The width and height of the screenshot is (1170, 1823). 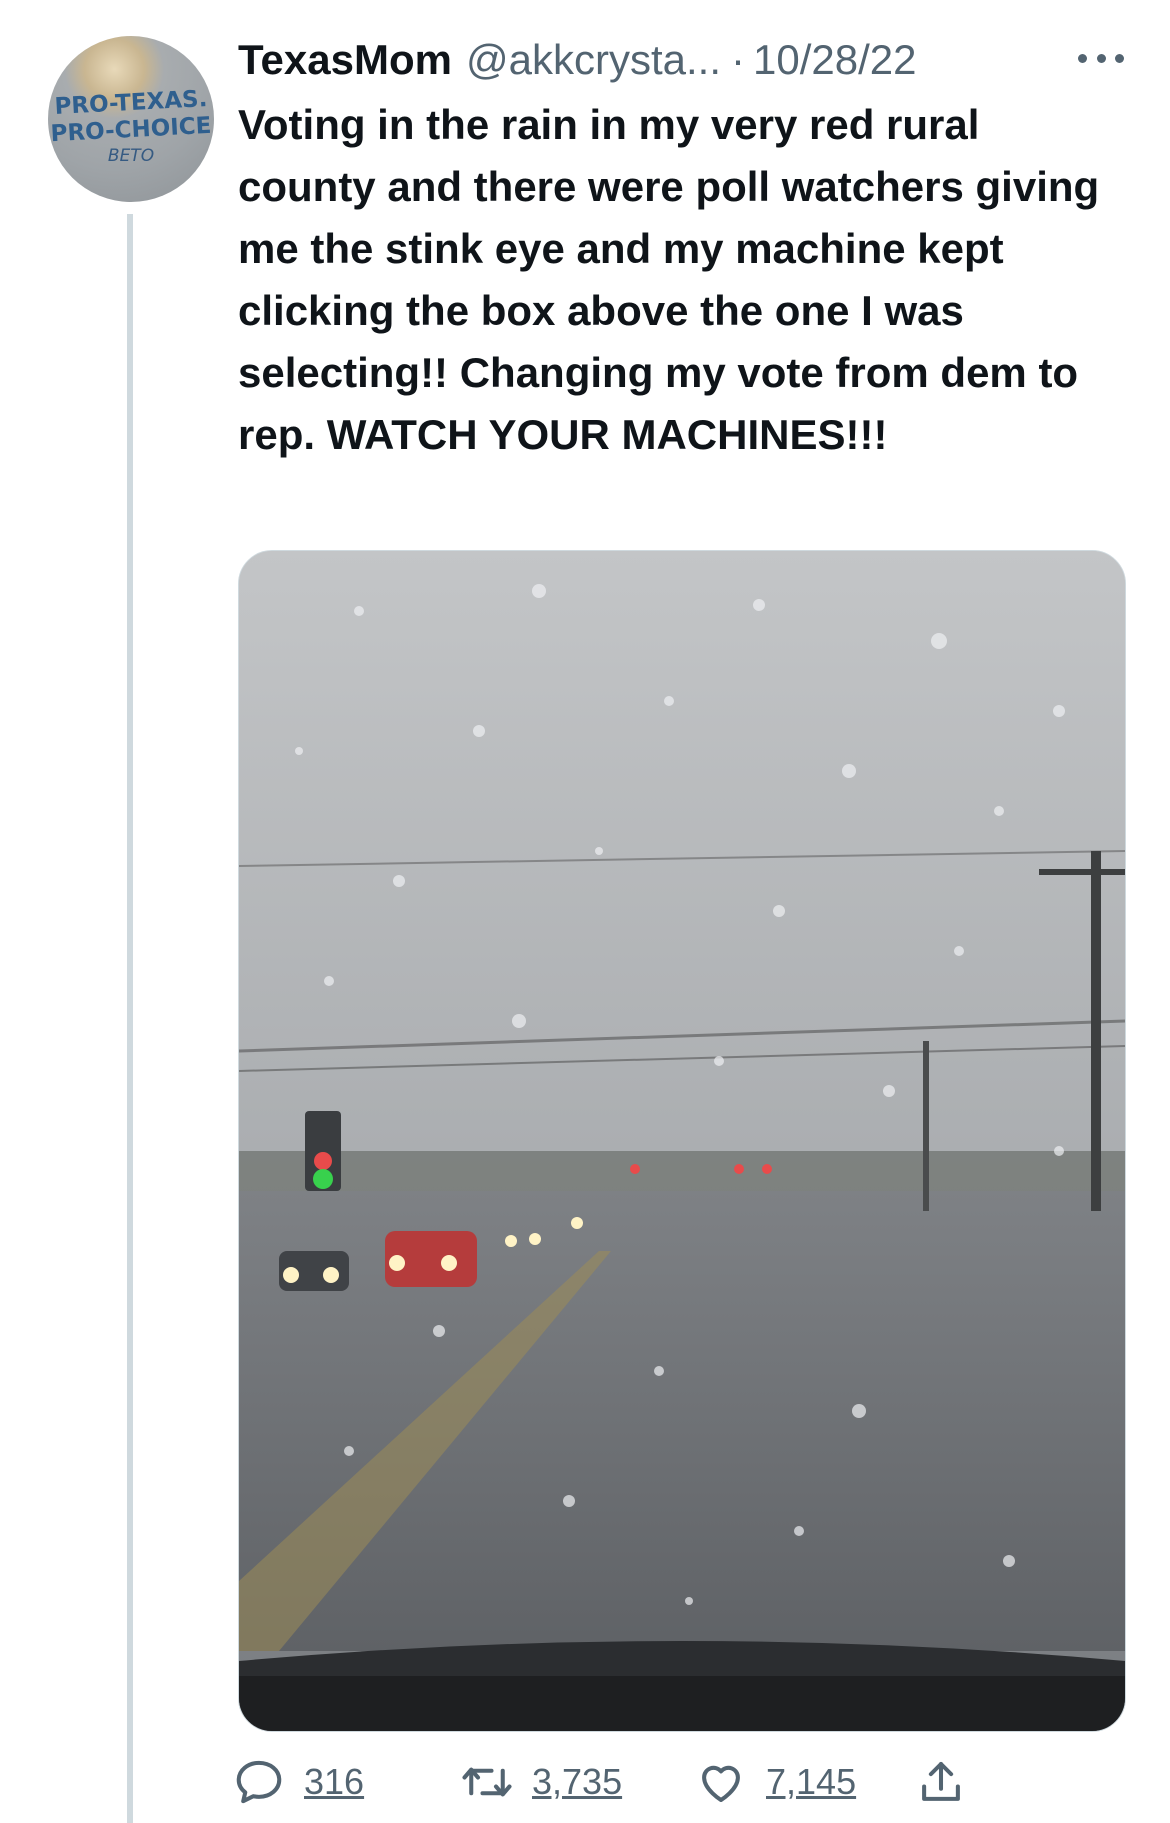 I want to click on tweet-header: TexasMom @akkcrysta... · 10/28/22, so click(x=688, y=60).